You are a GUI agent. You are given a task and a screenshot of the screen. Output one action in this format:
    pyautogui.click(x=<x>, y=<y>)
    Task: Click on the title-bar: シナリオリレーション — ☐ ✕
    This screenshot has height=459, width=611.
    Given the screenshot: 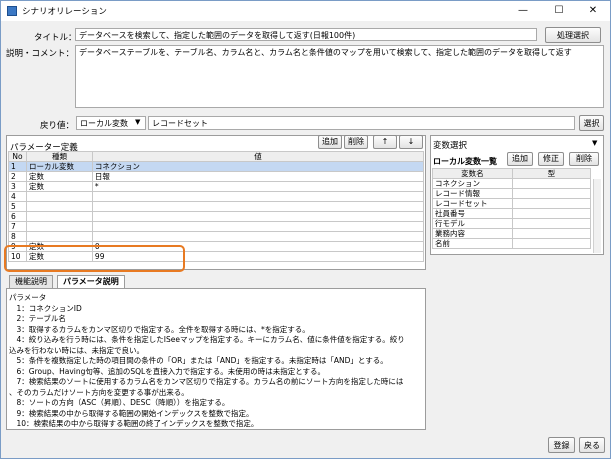 What is the action you would take?
    pyautogui.click(x=305, y=11)
    